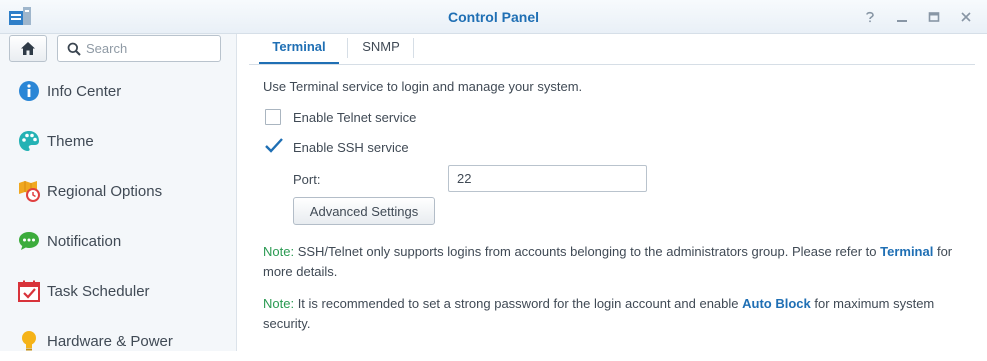 This screenshot has height=361, width=987. I want to click on sidebar-item-task-scheduler: Task Scheduler, so click(118, 291).